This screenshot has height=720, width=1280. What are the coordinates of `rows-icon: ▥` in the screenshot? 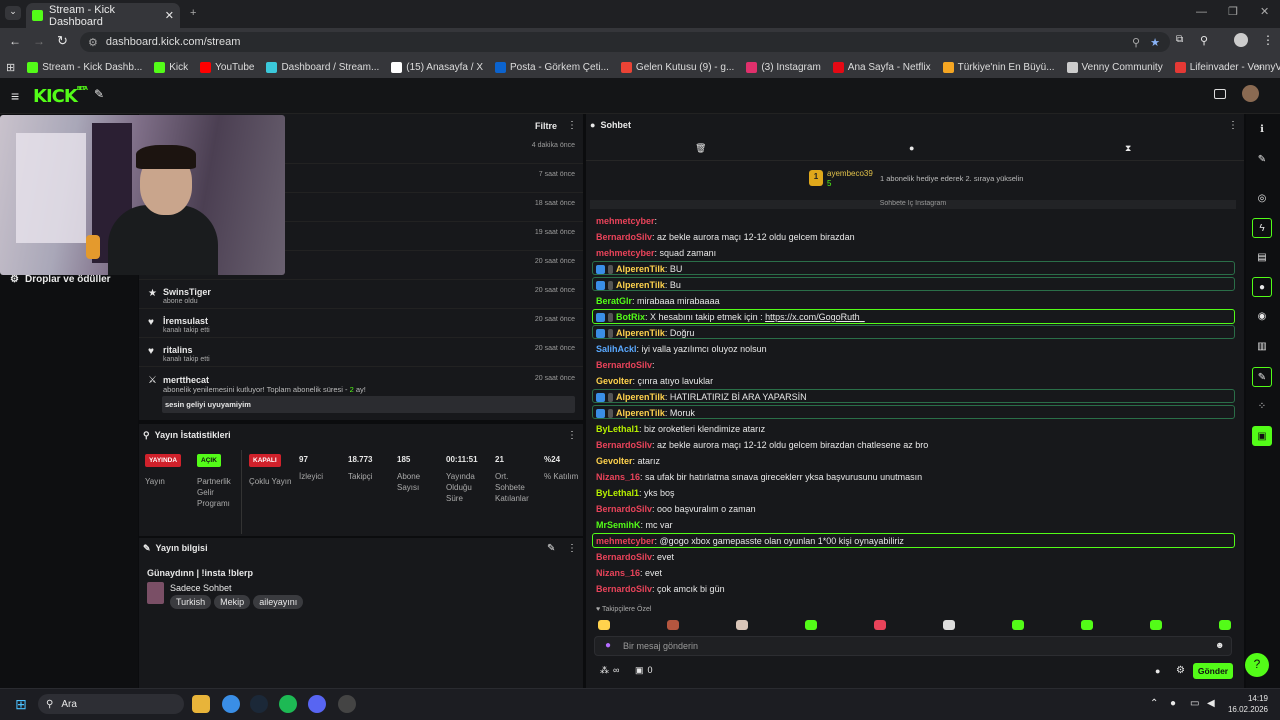 It's located at (1262, 346).